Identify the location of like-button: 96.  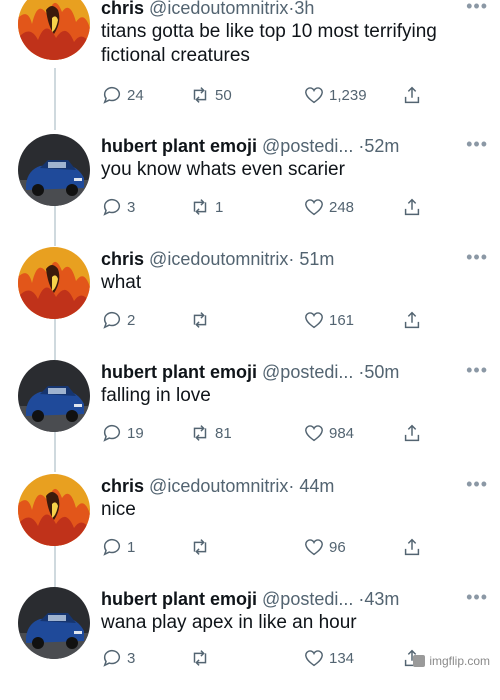
(324, 547).